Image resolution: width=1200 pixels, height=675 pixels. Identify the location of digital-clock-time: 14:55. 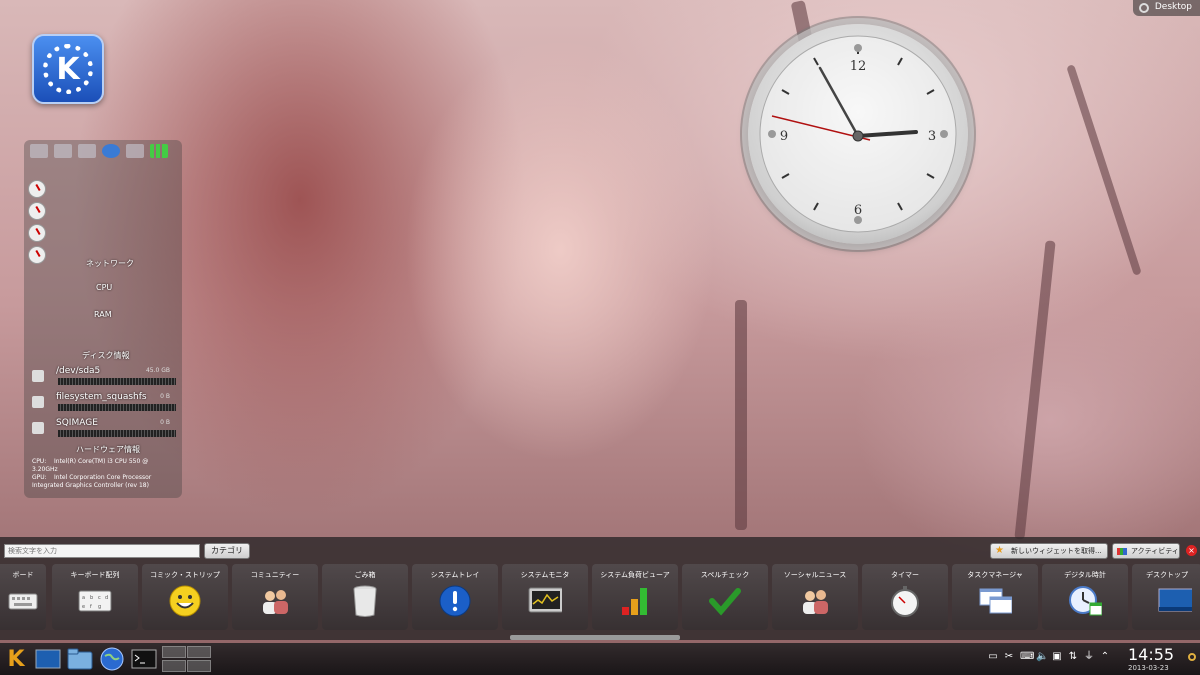
(1151, 654).